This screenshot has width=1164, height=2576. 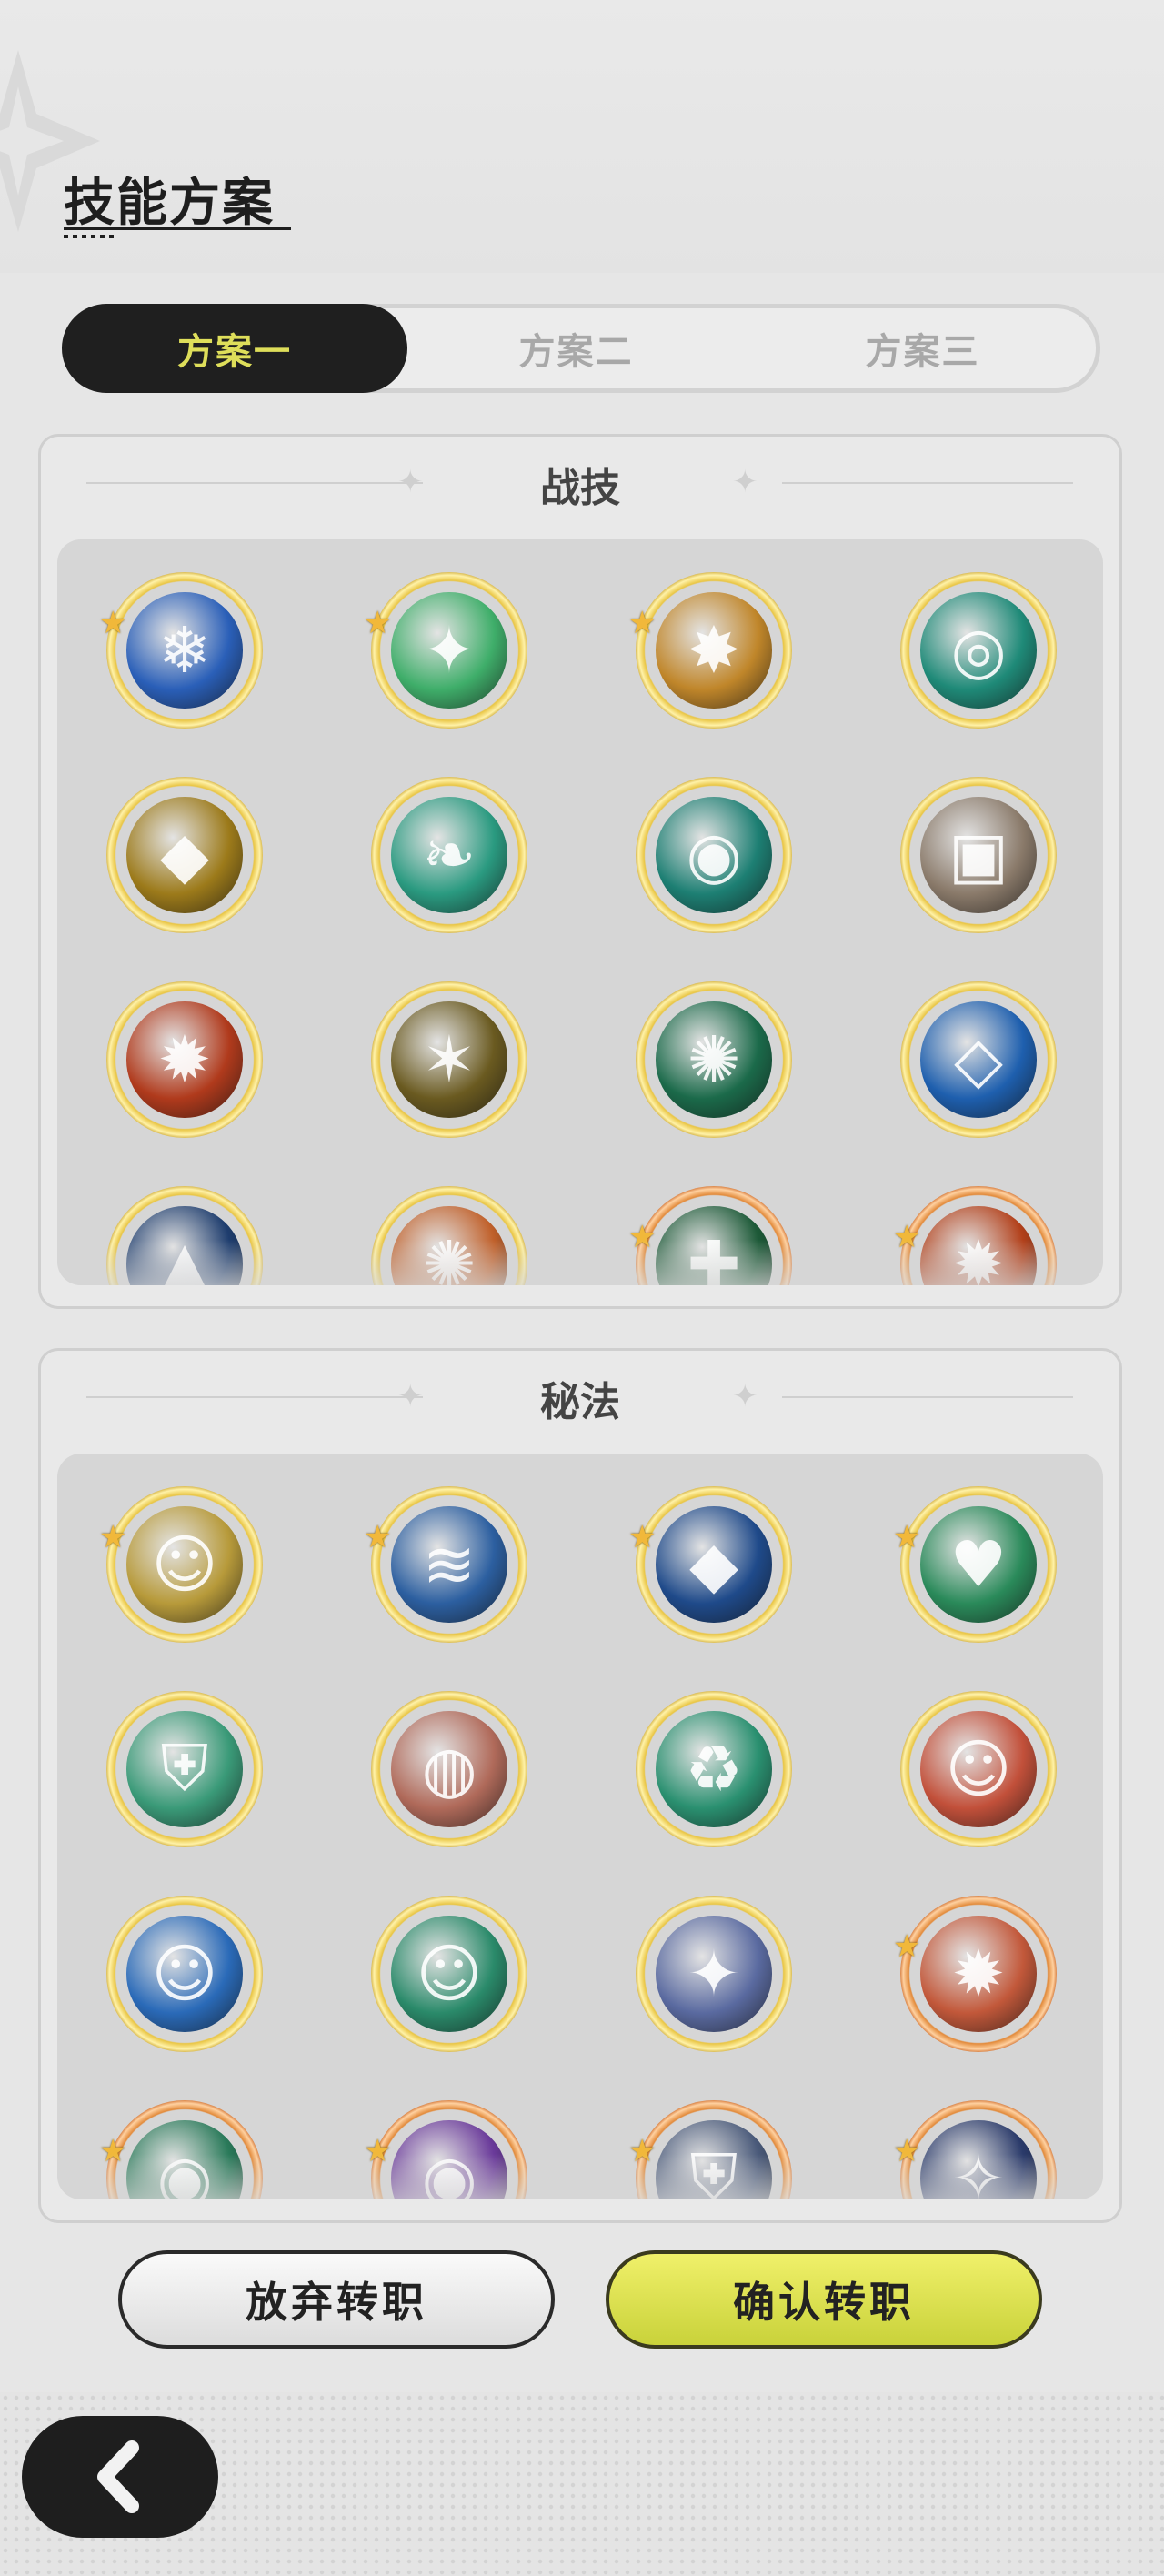 I want to click on vortex-icon: ◉, so click(x=714, y=855).